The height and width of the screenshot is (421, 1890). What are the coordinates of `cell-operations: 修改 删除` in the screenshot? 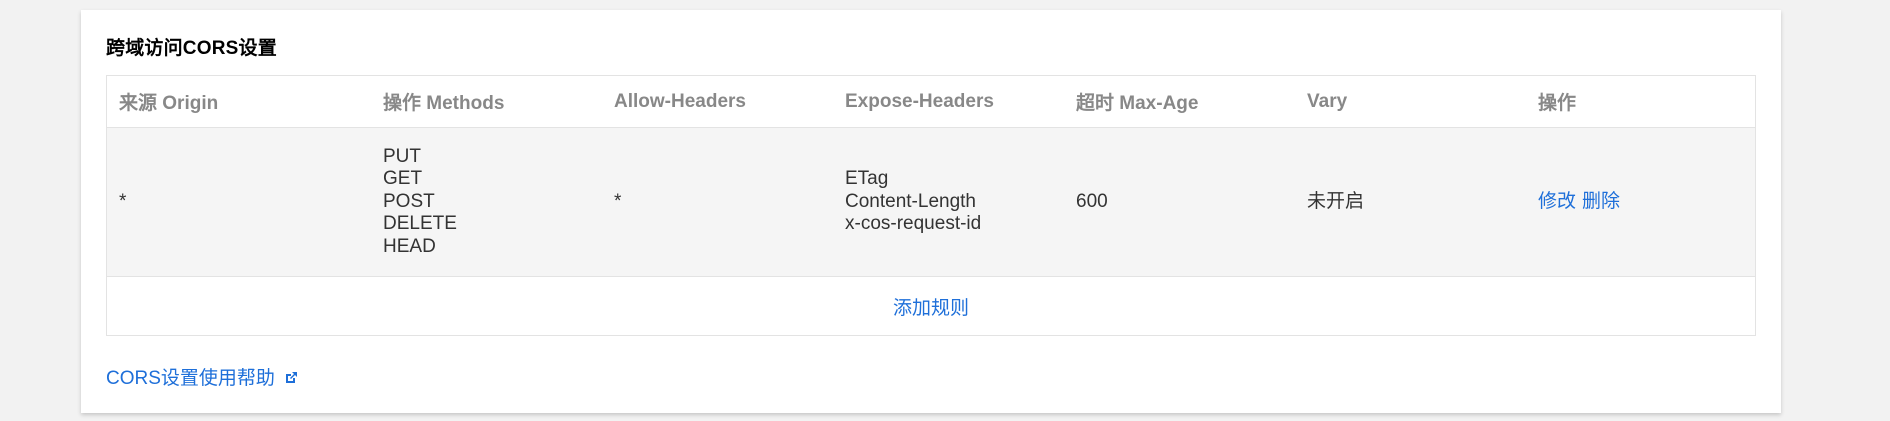 It's located at (1640, 202).